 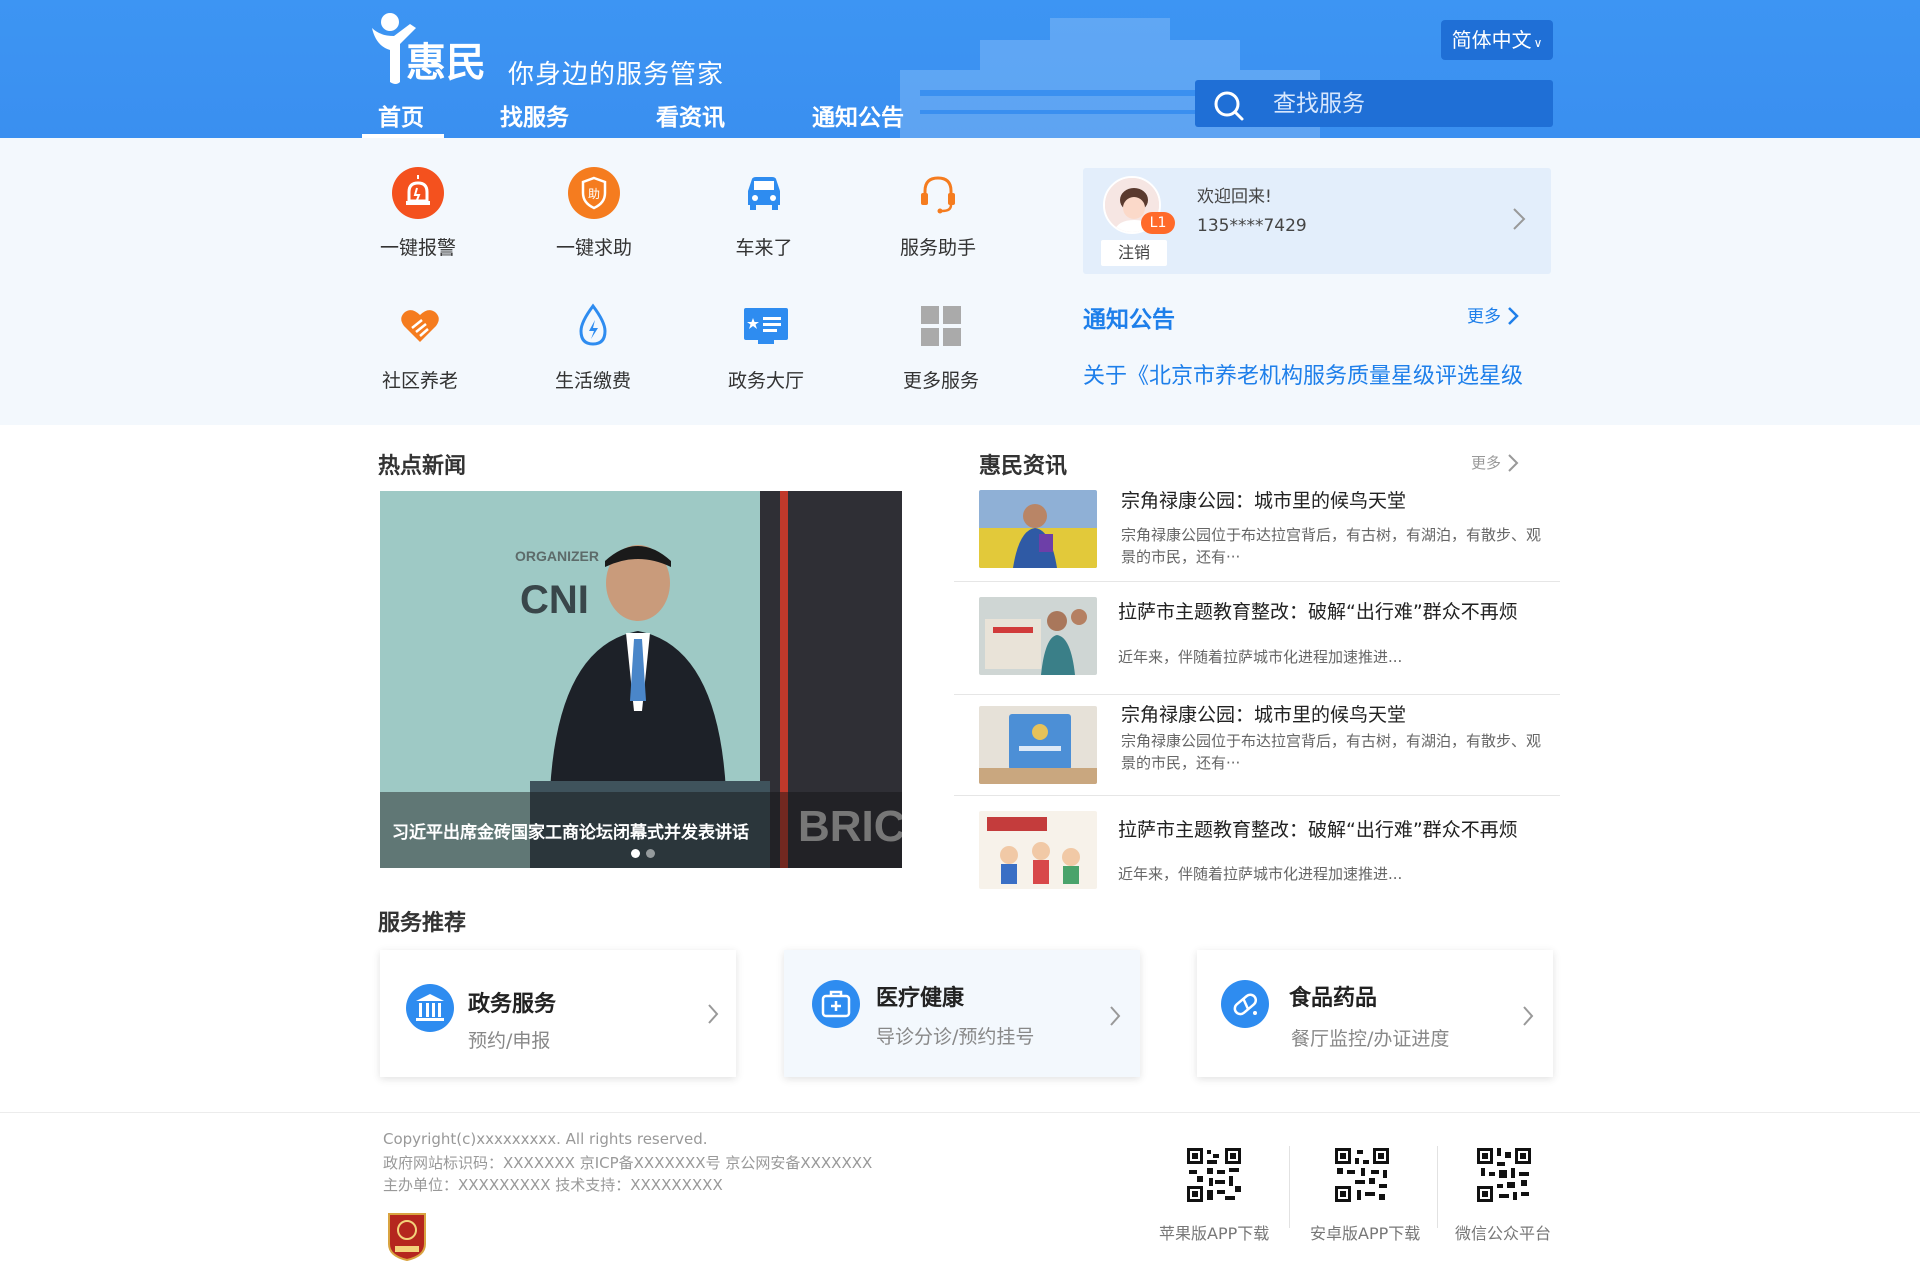 What do you see at coordinates (764, 193) in the screenshot?
I see `car-icon` at bounding box center [764, 193].